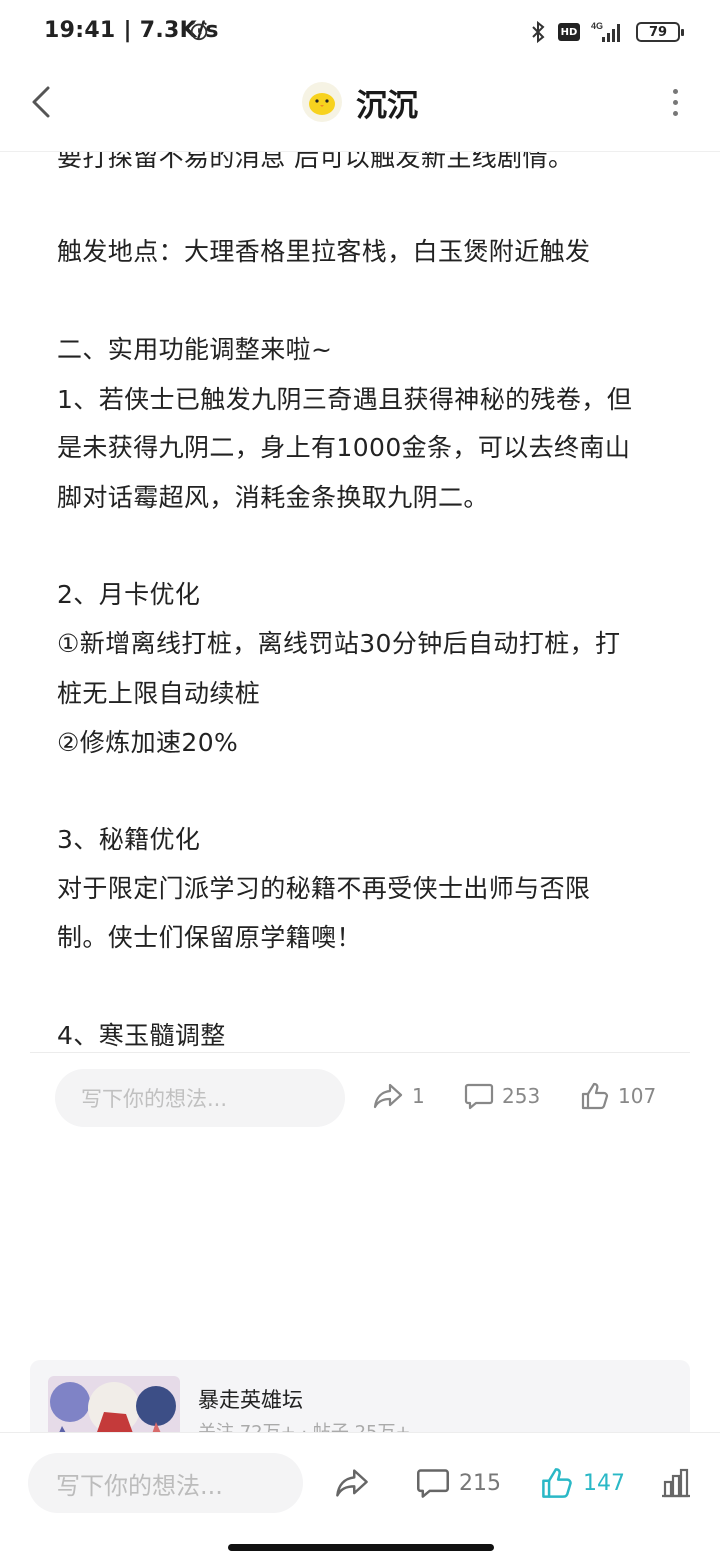 This screenshot has width=720, height=1560. I want to click on chick-avatar-icon, so click(322, 104).